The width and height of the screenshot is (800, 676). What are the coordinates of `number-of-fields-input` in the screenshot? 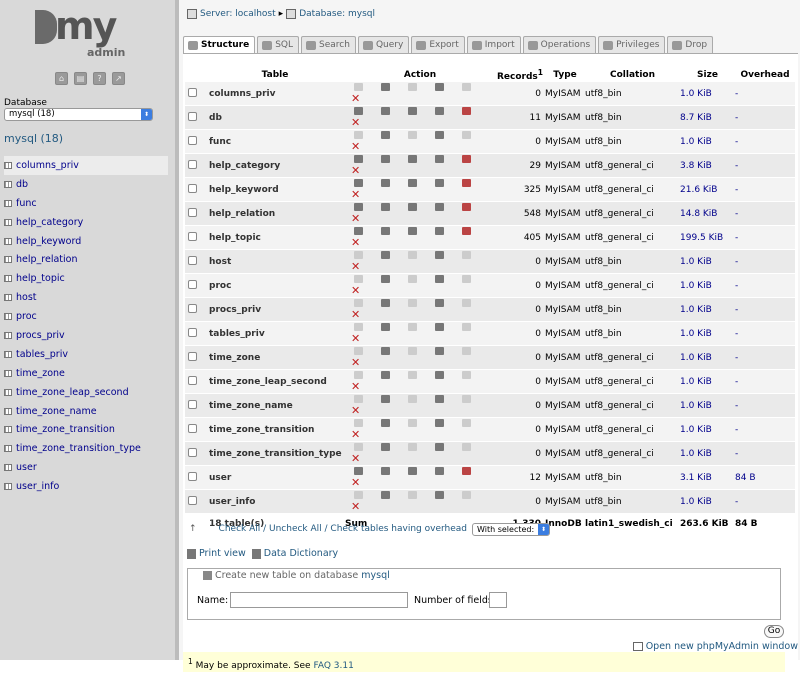 It's located at (498, 600).